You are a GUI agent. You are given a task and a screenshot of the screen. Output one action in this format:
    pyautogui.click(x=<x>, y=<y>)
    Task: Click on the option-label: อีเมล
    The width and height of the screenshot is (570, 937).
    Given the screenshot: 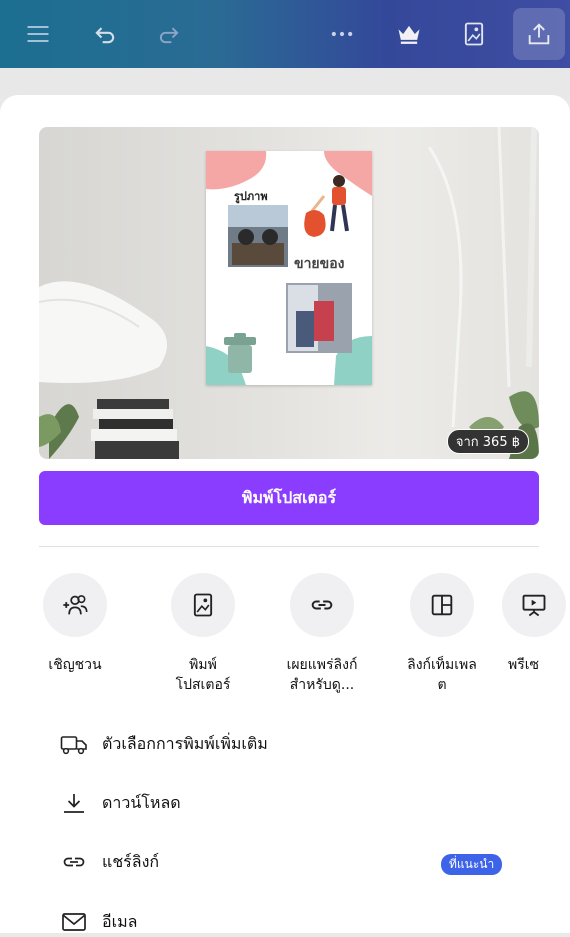 What is the action you would take?
    pyautogui.click(x=120, y=921)
    